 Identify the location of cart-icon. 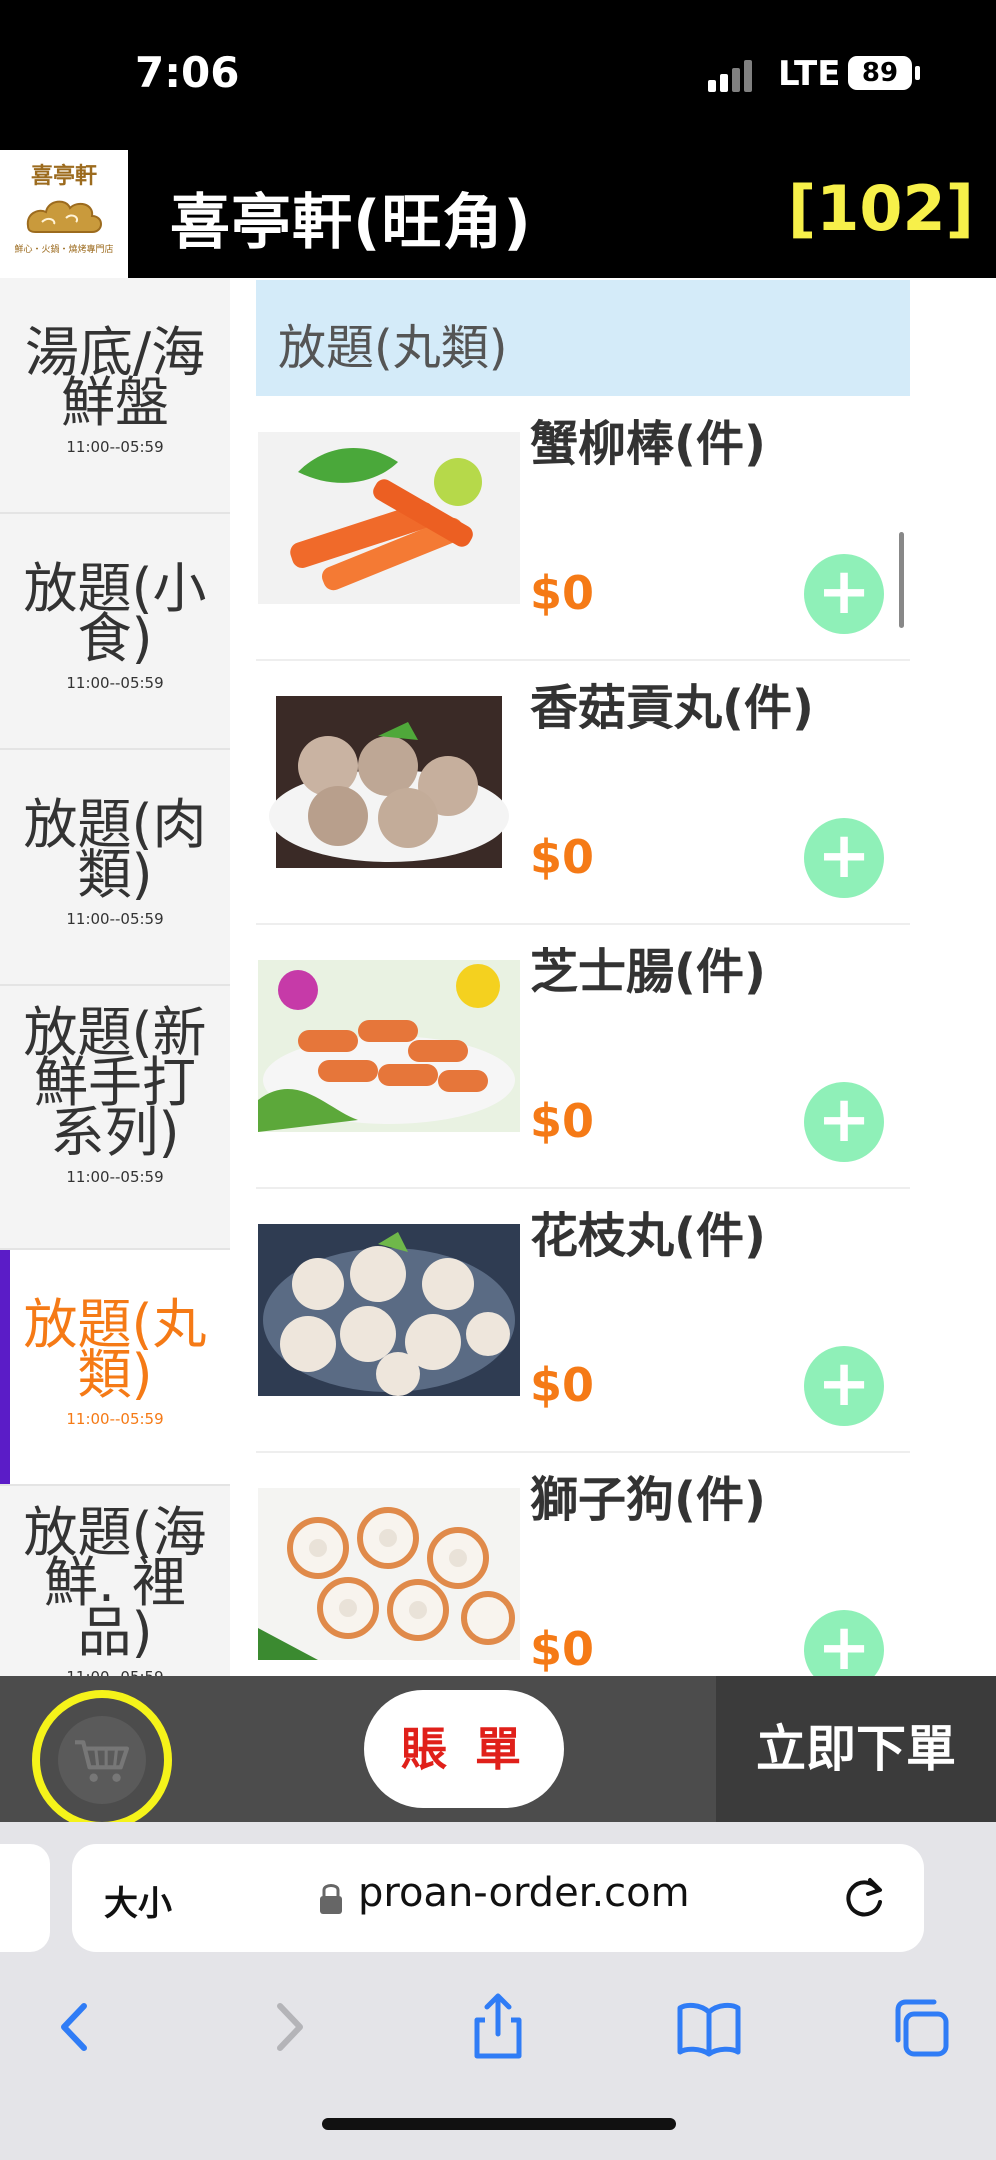
(102, 1761).